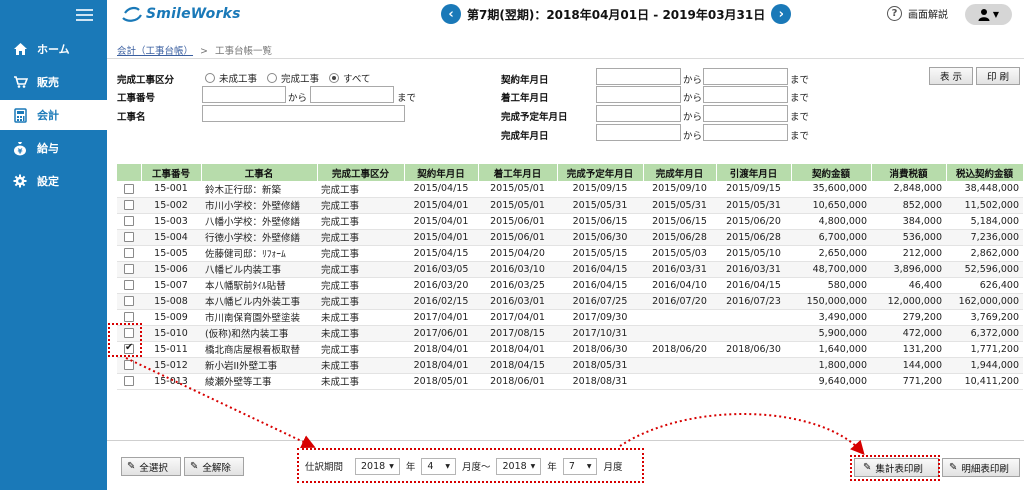 This screenshot has width=1024, height=490. Describe the element at coordinates (754, 172) in the screenshot. I see `column-header: 引渡年月日` at that location.